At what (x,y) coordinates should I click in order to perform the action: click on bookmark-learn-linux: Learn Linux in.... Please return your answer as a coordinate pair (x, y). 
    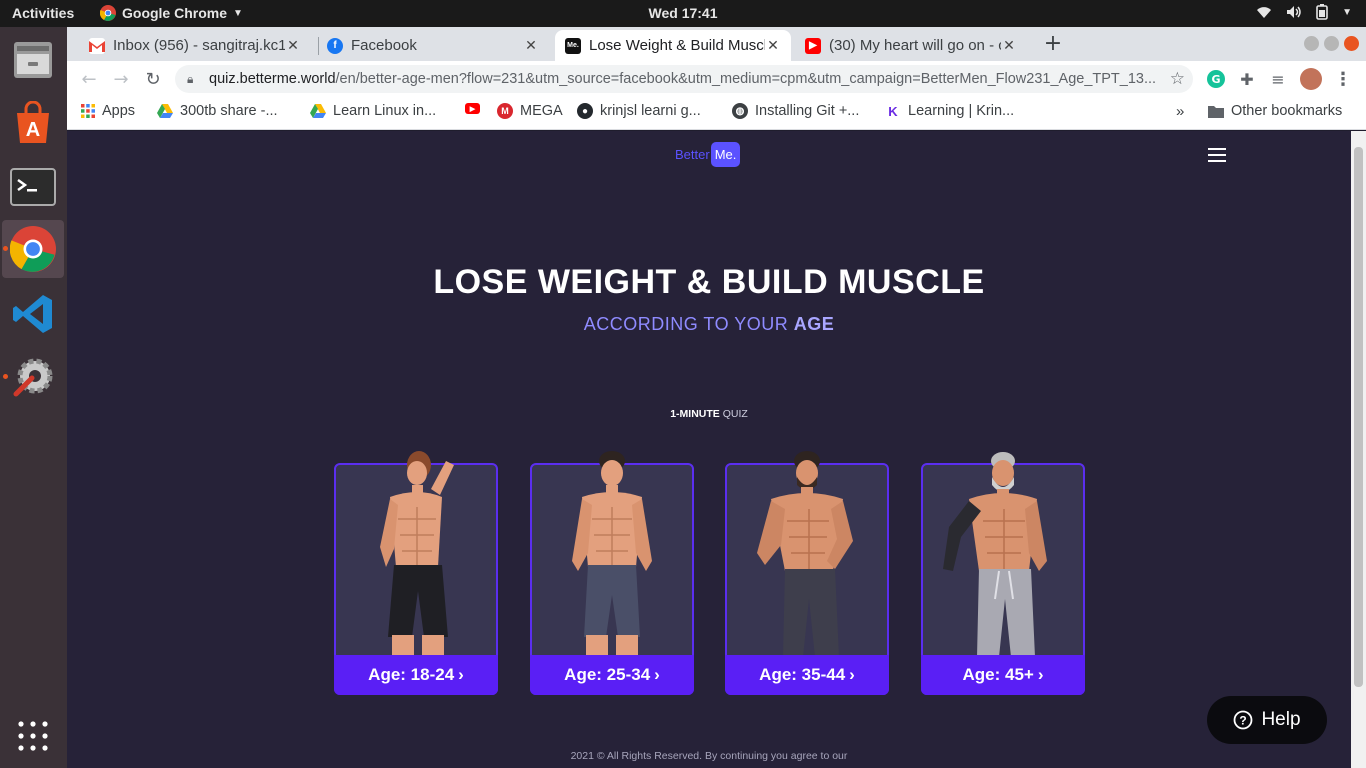
    Looking at the image, I should click on (373, 111).